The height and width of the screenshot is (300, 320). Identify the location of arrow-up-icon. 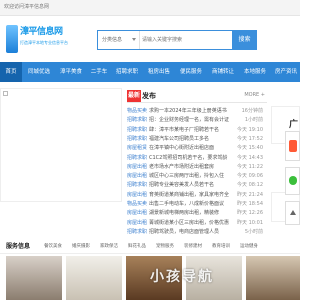
(293, 212).